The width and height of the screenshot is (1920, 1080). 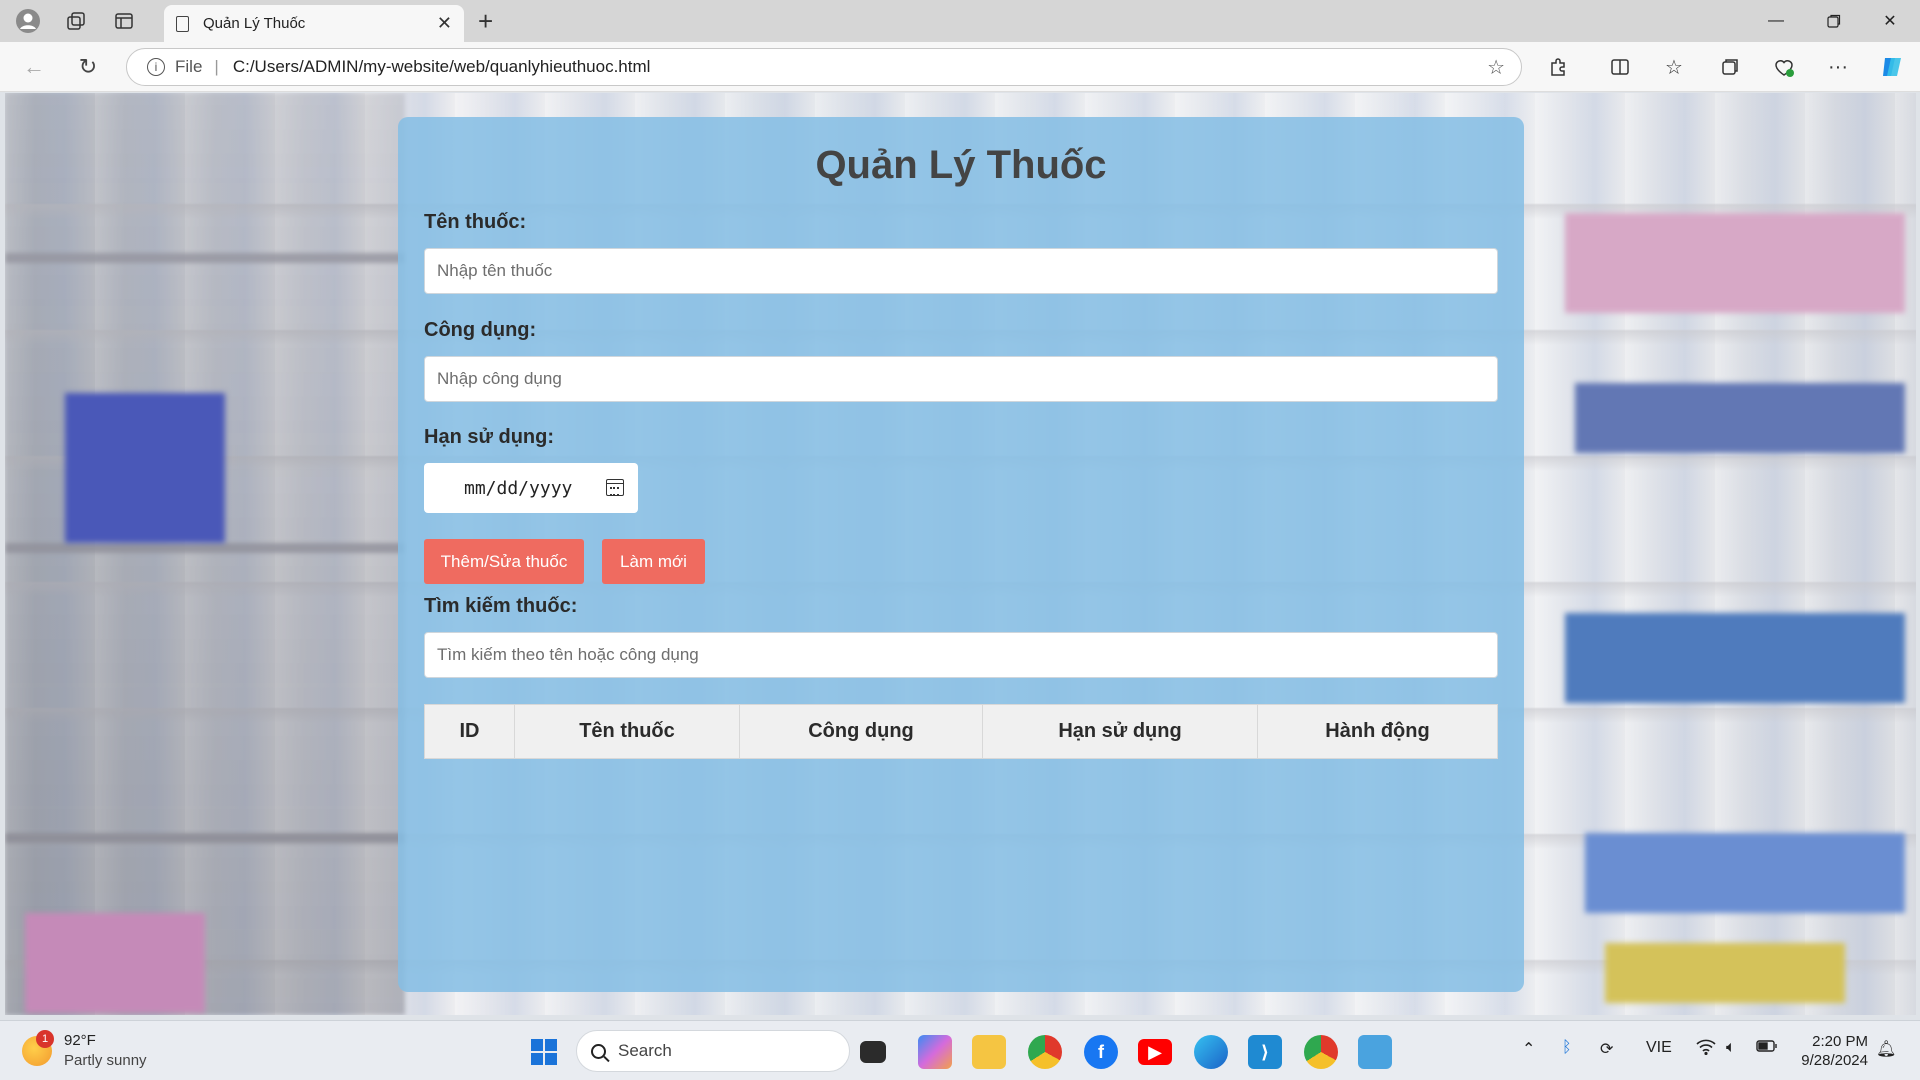 I want to click on close-window-icon: ✕, so click(x=1890, y=21).